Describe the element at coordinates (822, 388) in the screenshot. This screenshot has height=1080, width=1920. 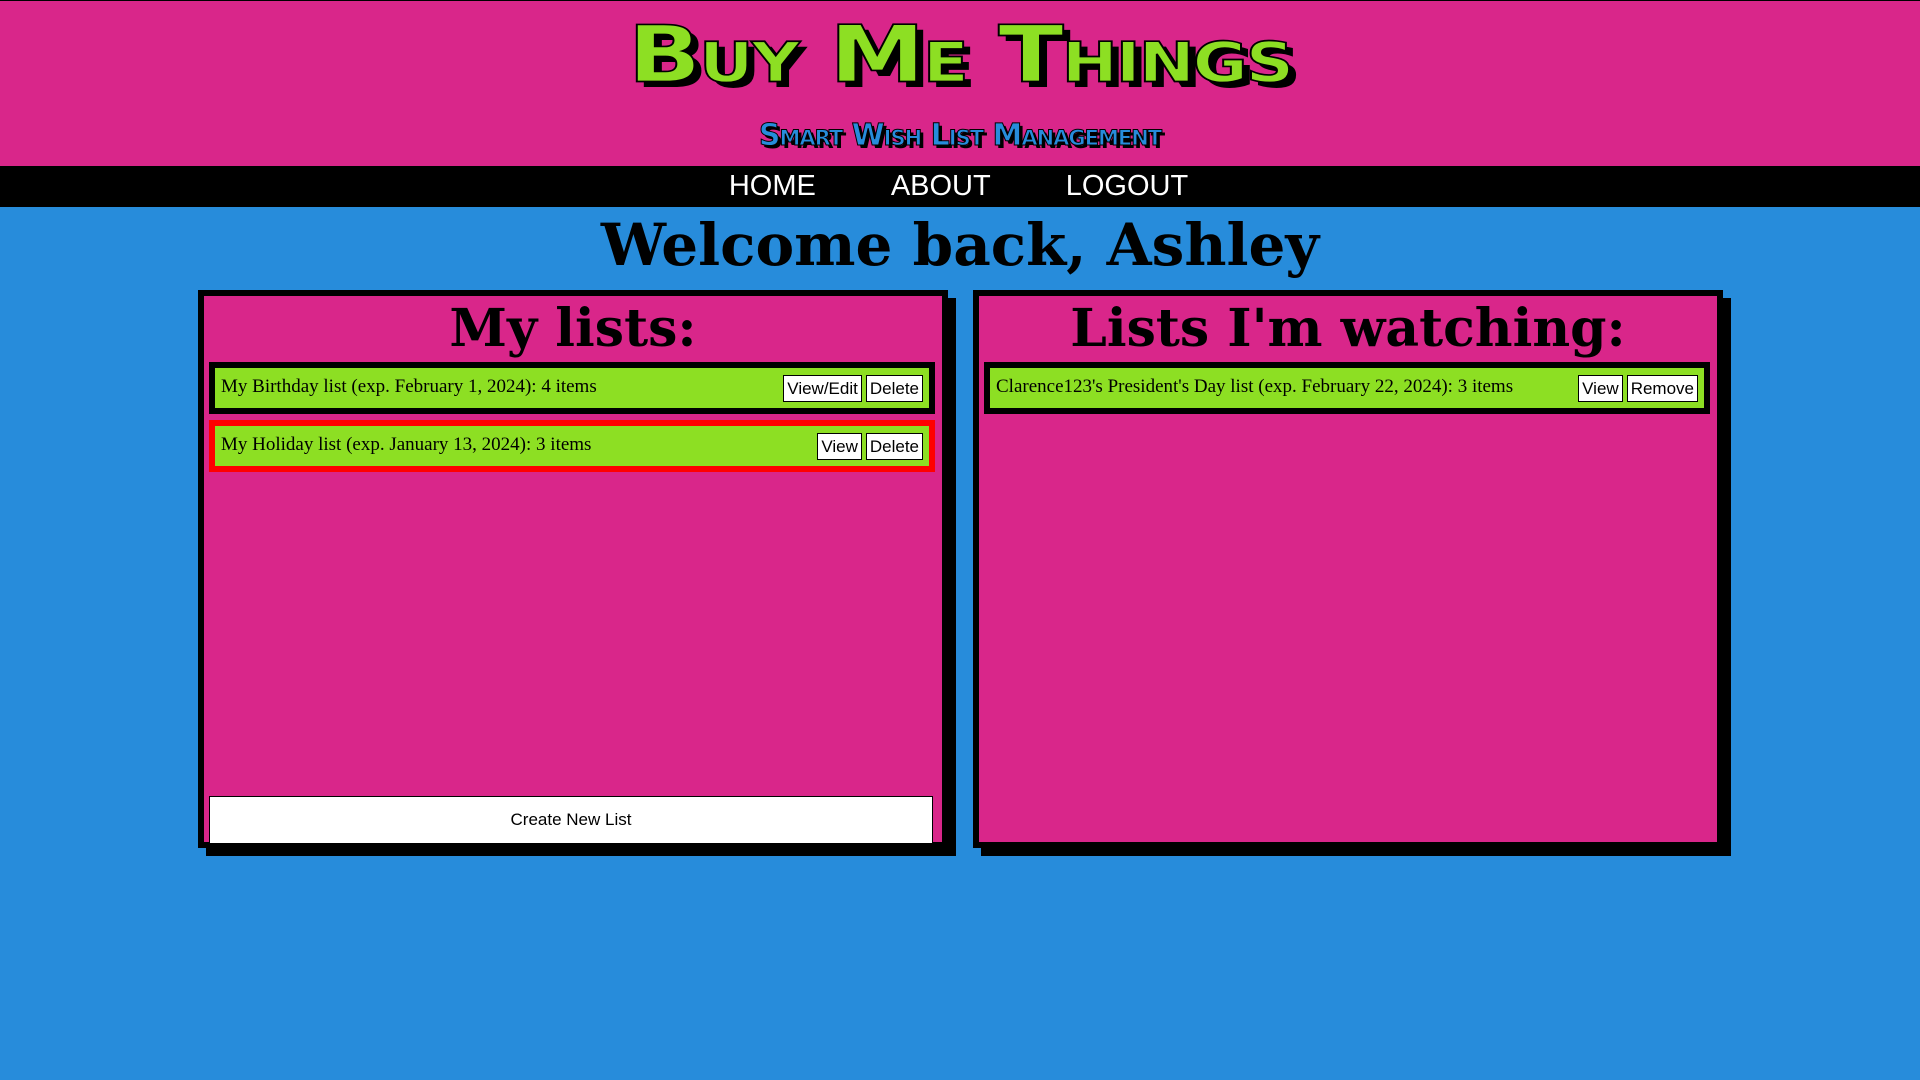
I see `view-edit-button: View/Edit` at that location.